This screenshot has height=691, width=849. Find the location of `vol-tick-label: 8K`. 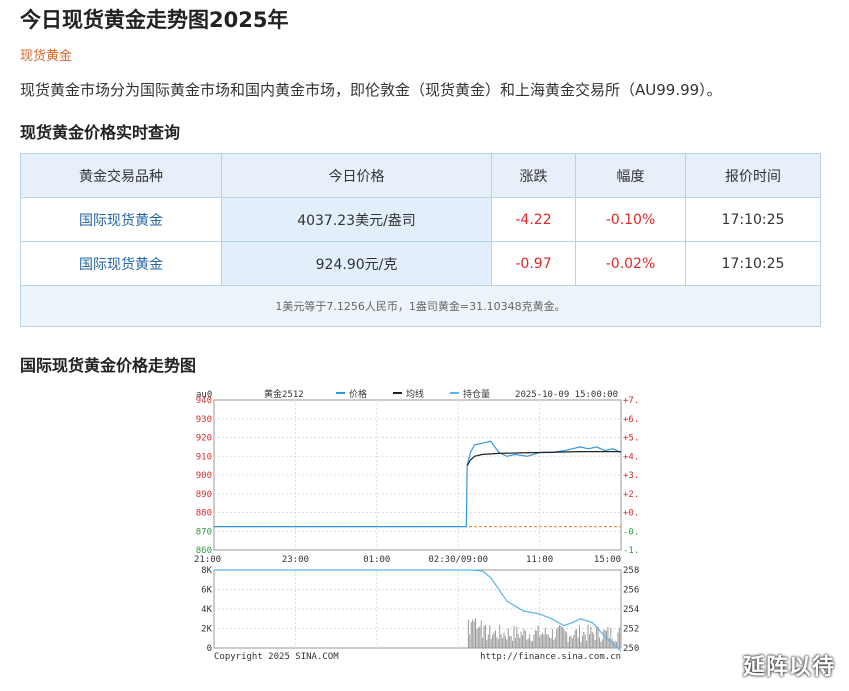

vol-tick-label: 8K is located at coordinates (206, 571).